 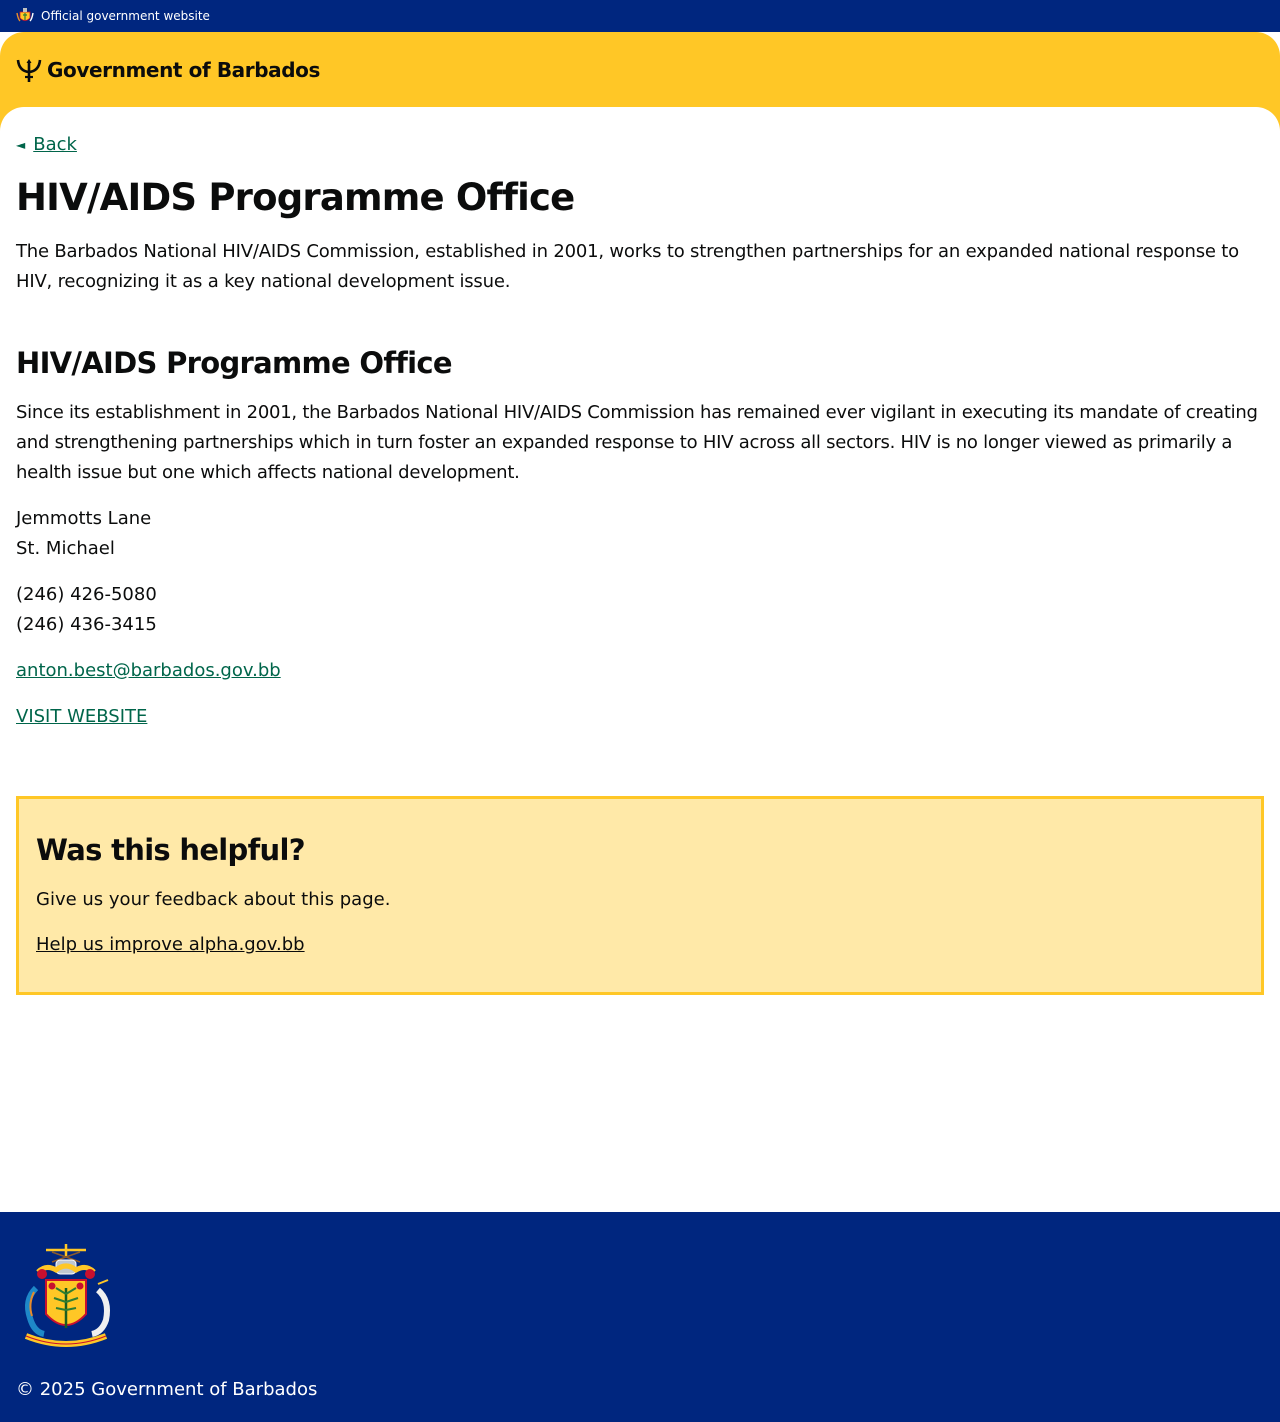 What do you see at coordinates (295, 197) in the screenshot?
I see `page-title: HIV/AIDS Programme Office` at bounding box center [295, 197].